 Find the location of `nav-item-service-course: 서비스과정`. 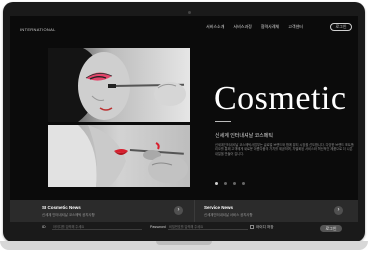

nav-item-service-course: 서비스과정 is located at coordinates (242, 27).